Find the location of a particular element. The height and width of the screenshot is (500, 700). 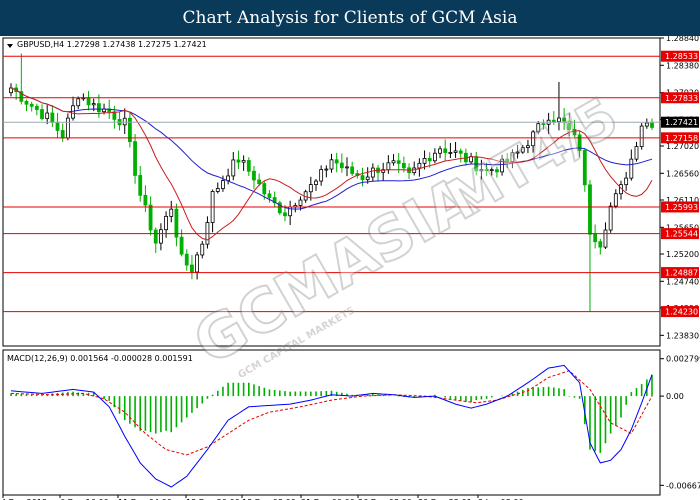

level-label: 1.25993 is located at coordinates (681, 207).